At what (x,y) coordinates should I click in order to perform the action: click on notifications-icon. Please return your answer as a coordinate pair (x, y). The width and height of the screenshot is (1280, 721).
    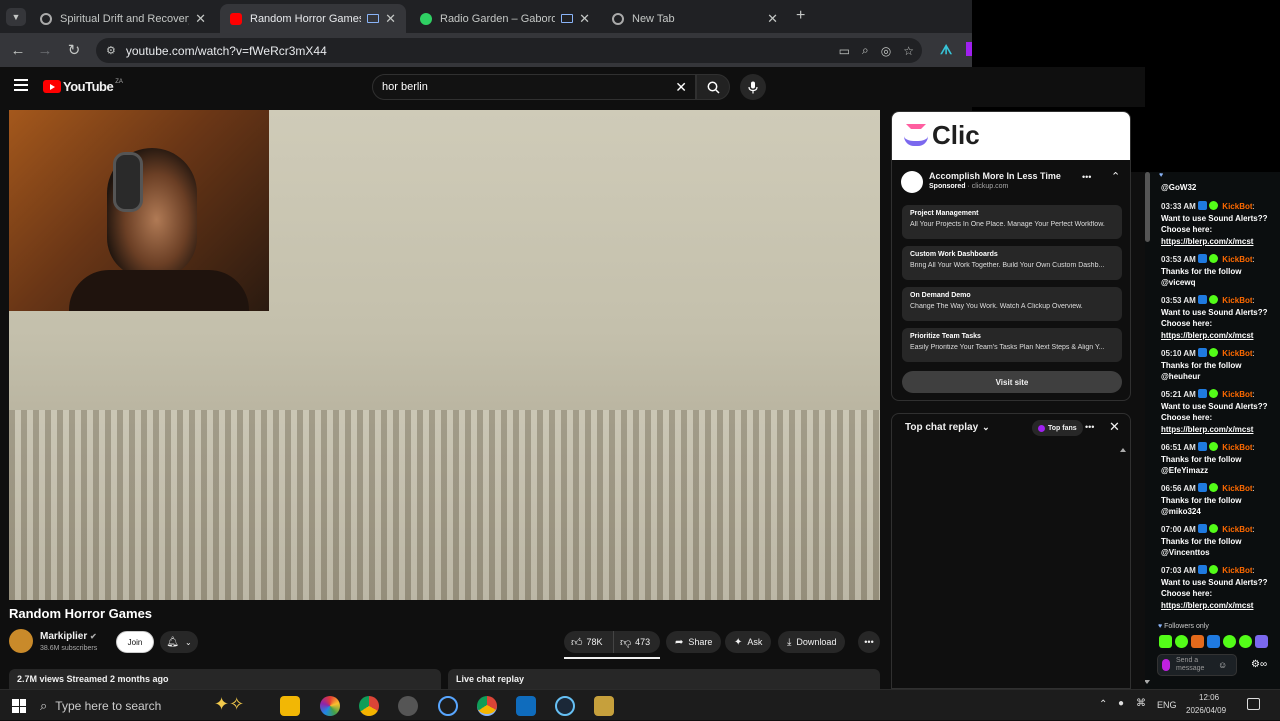
    Looking at the image, I should click on (1253, 704).